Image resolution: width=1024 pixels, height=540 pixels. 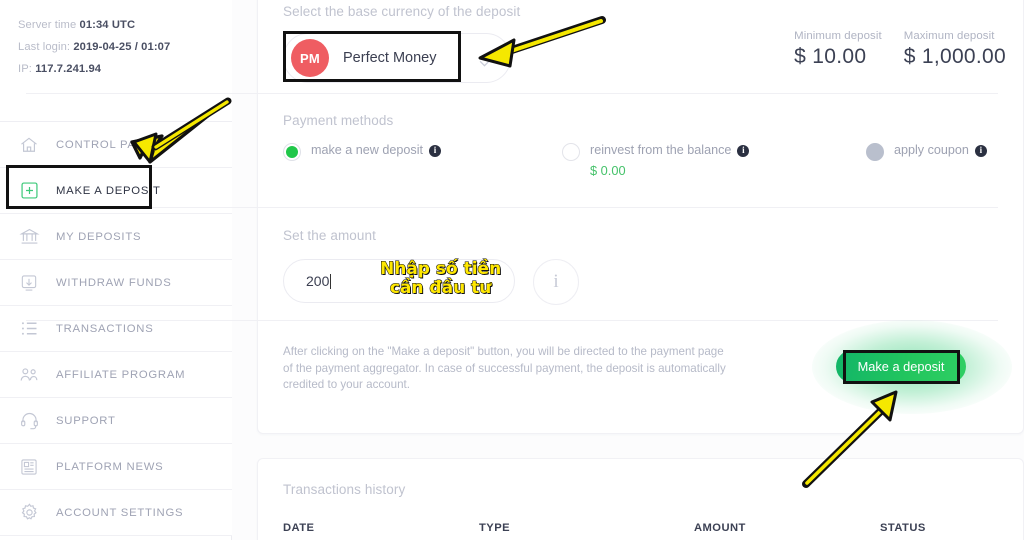 I want to click on sidebar-item-label: WITHDRAW FUNDS, so click(x=114, y=282).